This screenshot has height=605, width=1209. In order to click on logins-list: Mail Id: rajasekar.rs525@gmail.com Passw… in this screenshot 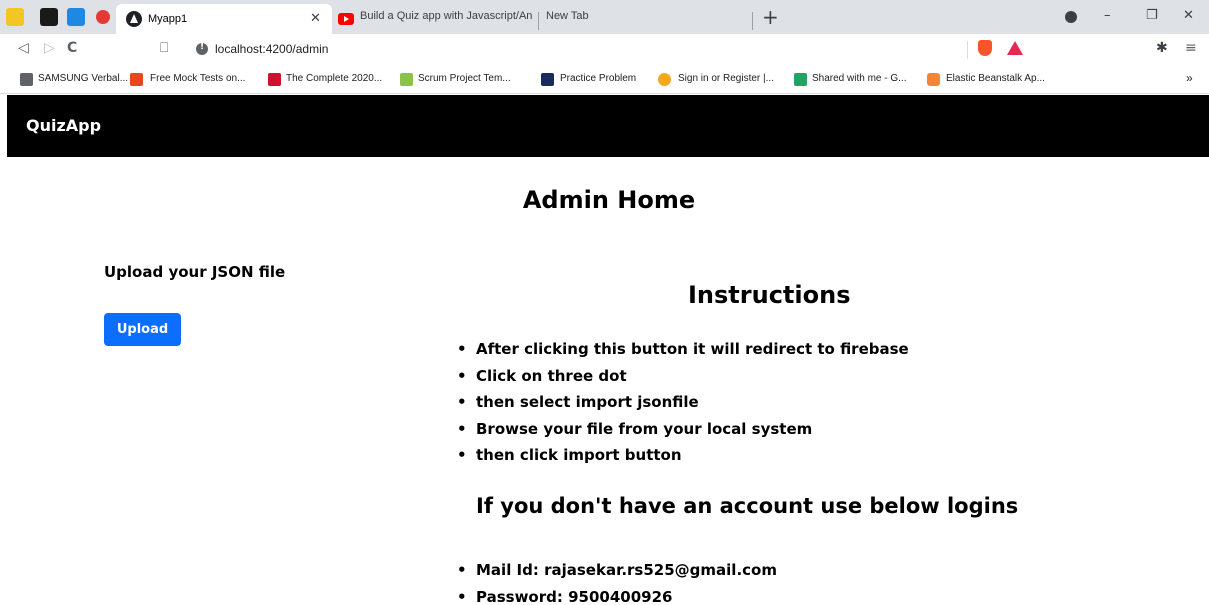, I will do `click(617, 581)`.